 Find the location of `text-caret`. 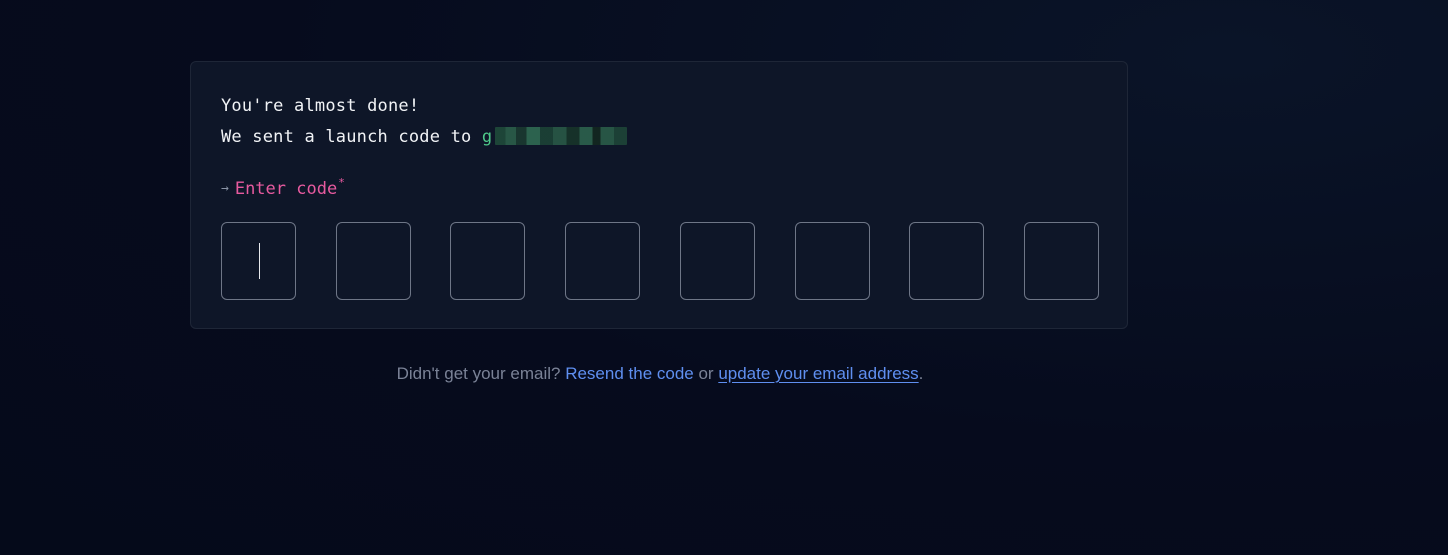

text-caret is located at coordinates (259, 261).